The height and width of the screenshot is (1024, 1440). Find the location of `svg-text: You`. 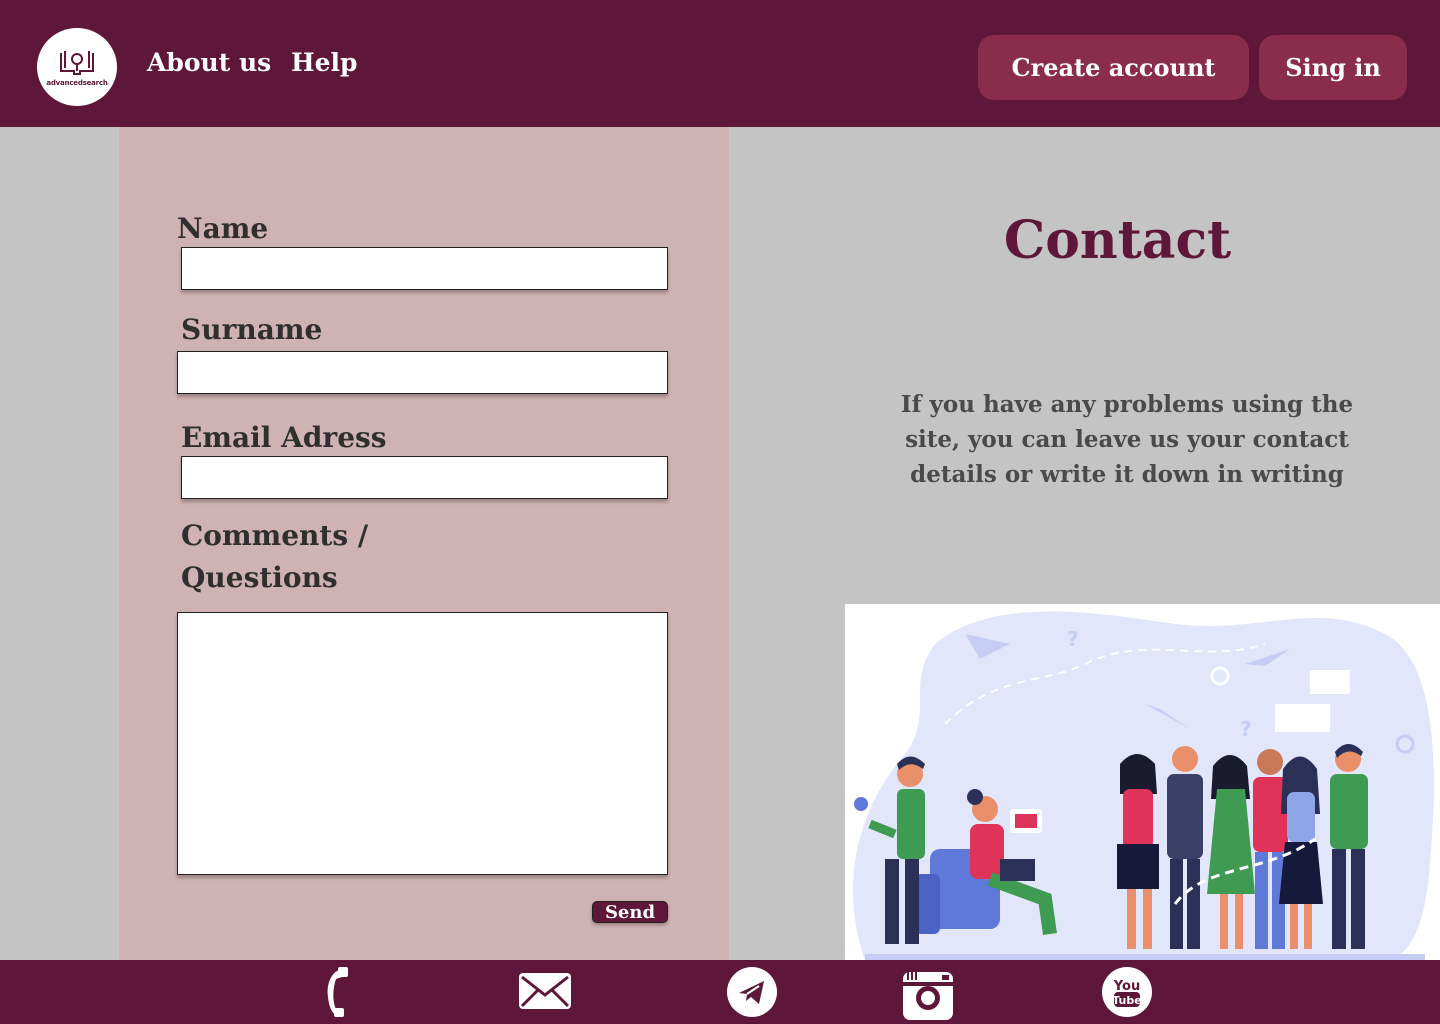

svg-text: You is located at coordinates (1126, 986).